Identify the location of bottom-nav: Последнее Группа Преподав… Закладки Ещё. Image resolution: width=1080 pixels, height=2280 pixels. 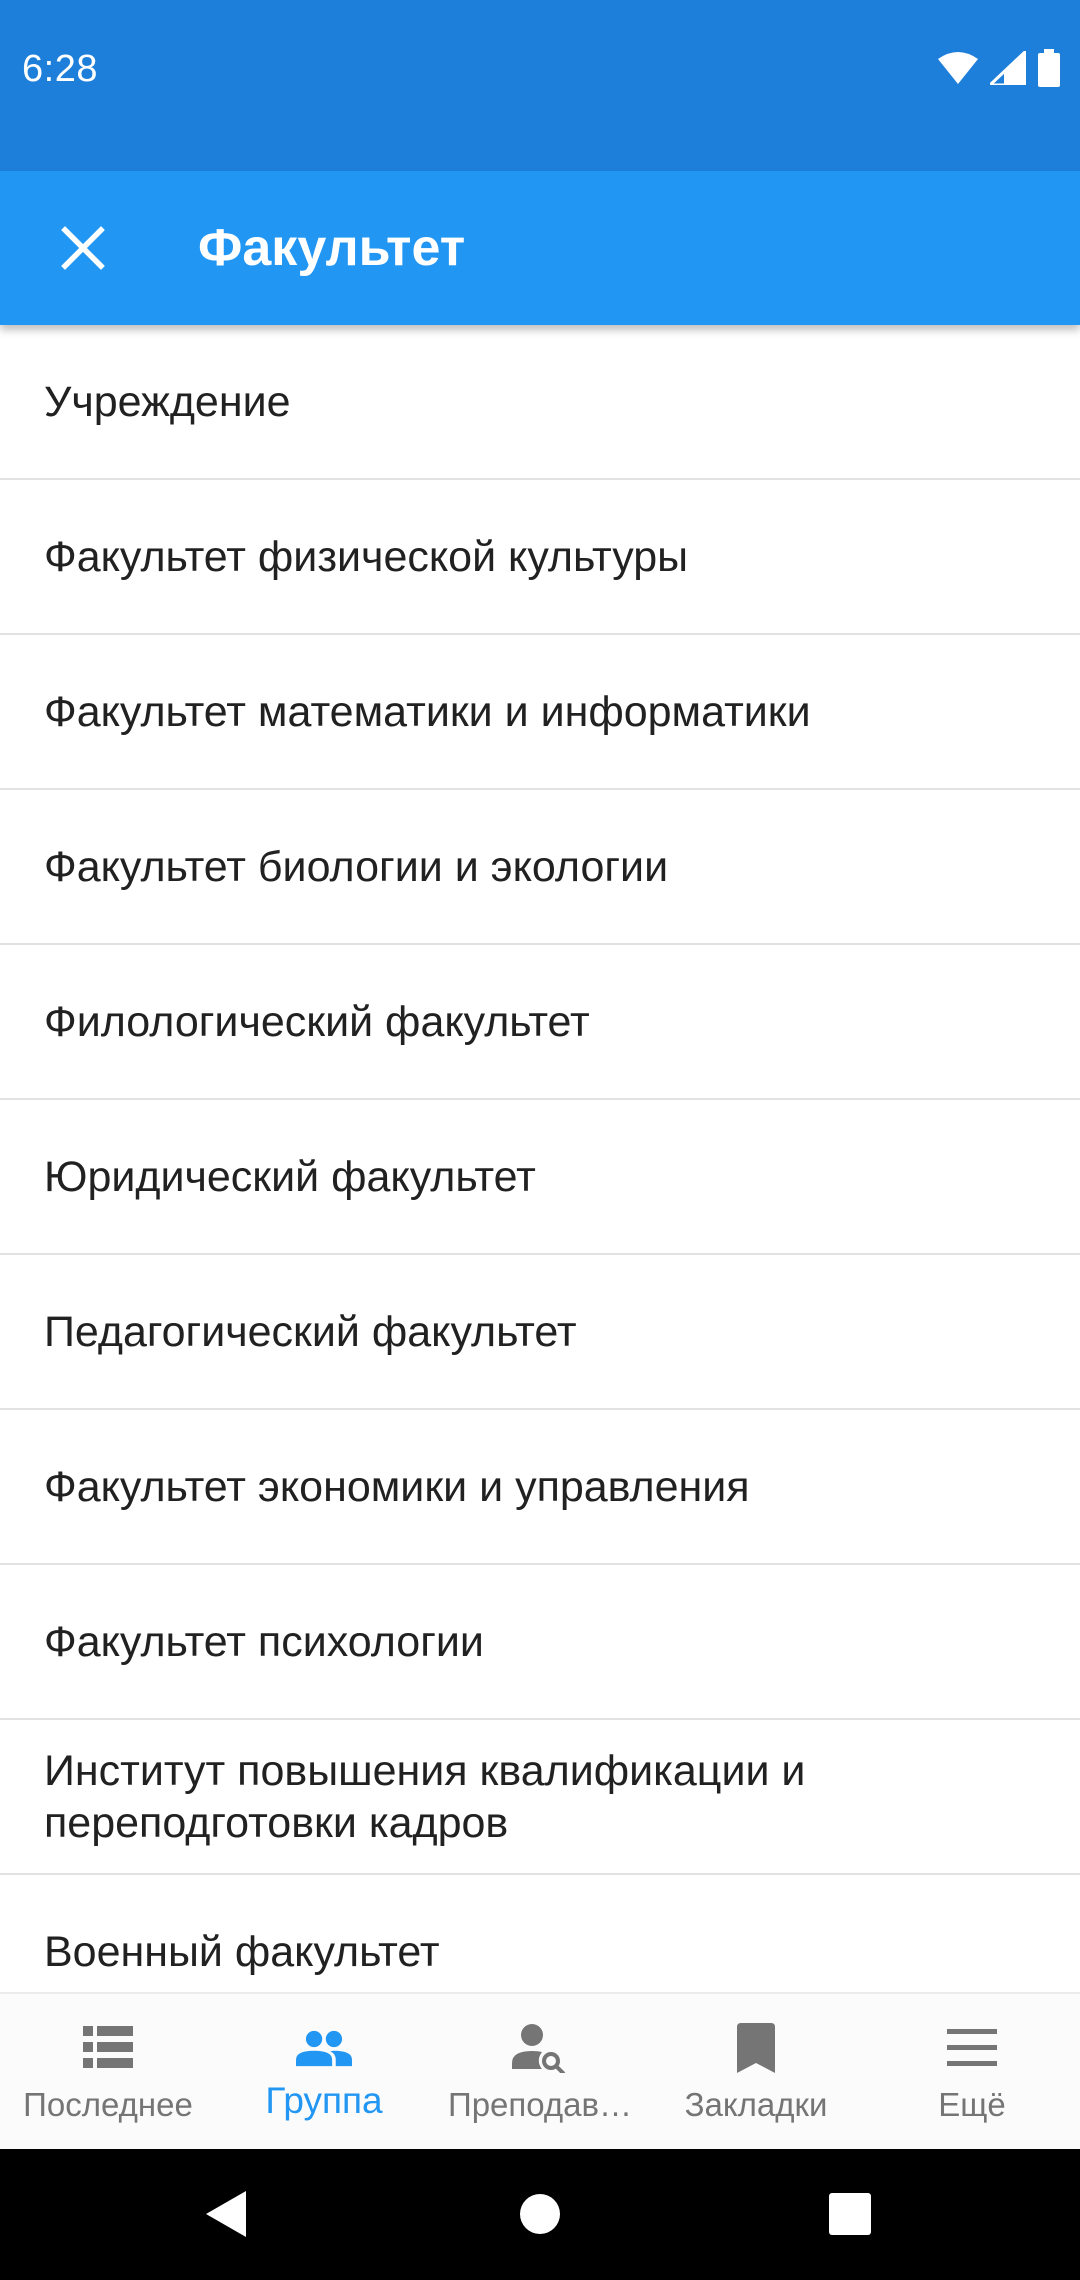
(540, 2070).